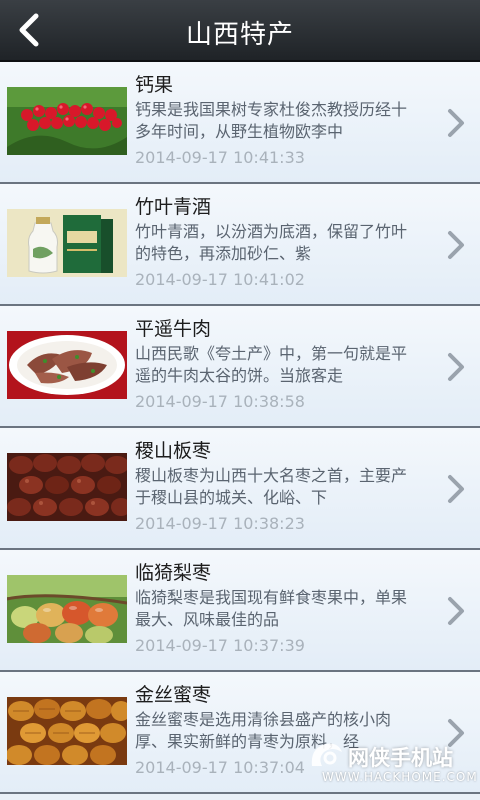  I want to click on cherries-image, so click(67, 121).